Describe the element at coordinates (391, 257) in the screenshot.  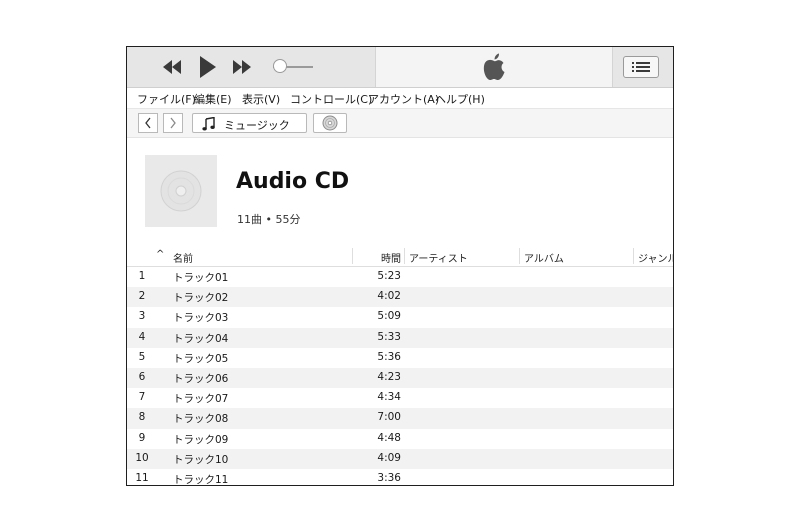
I see `column-header-time: 時間` at that location.